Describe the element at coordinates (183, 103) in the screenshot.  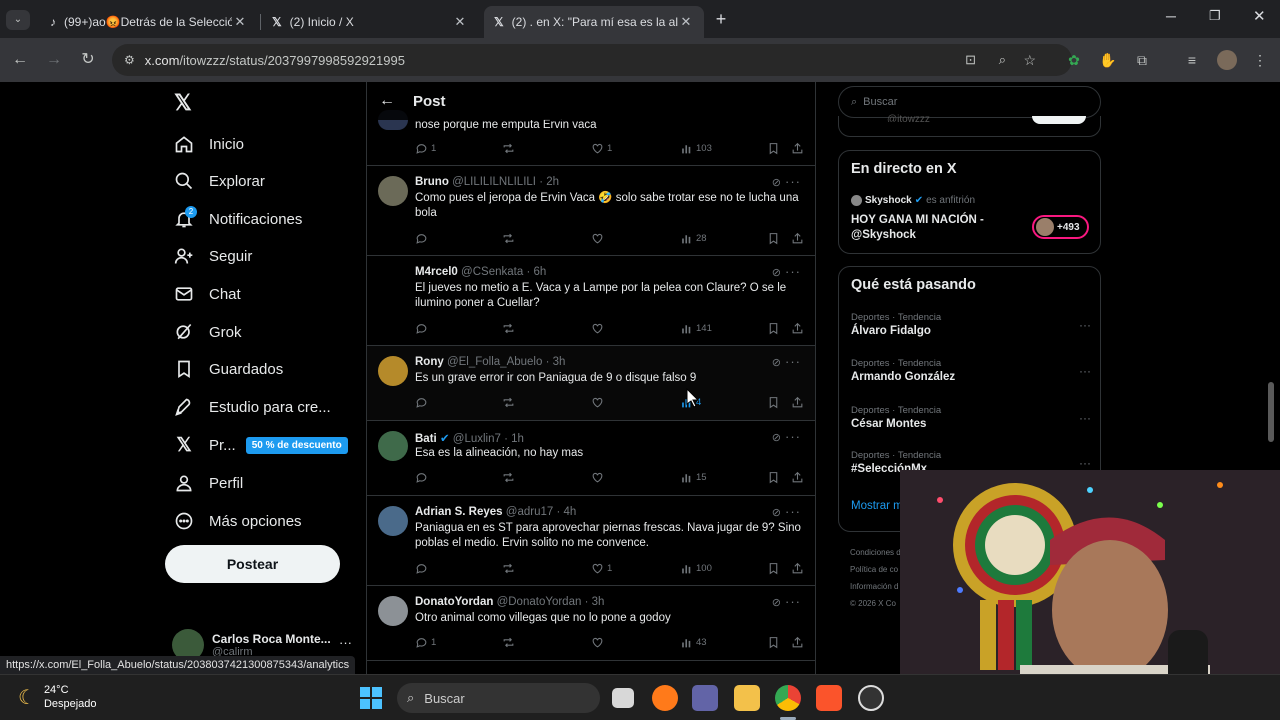
I see `x-logo-icon: 𝕏` at that location.